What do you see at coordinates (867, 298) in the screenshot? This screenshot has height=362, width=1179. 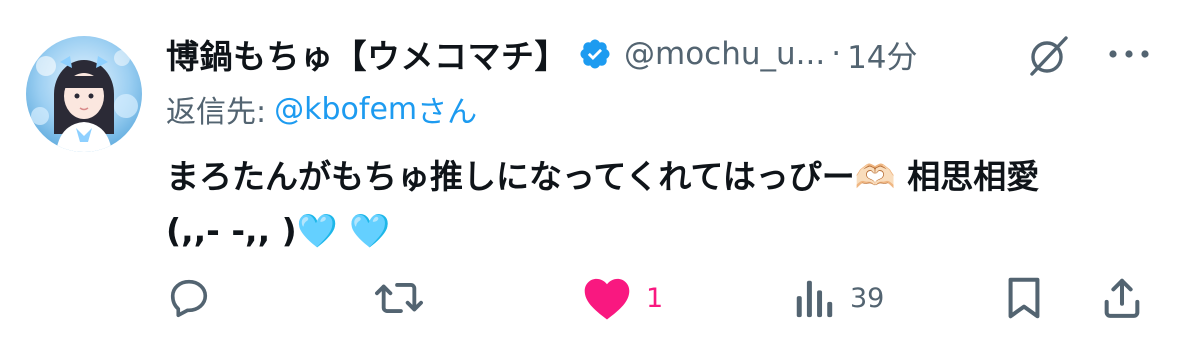 I see `view-count: 39` at bounding box center [867, 298].